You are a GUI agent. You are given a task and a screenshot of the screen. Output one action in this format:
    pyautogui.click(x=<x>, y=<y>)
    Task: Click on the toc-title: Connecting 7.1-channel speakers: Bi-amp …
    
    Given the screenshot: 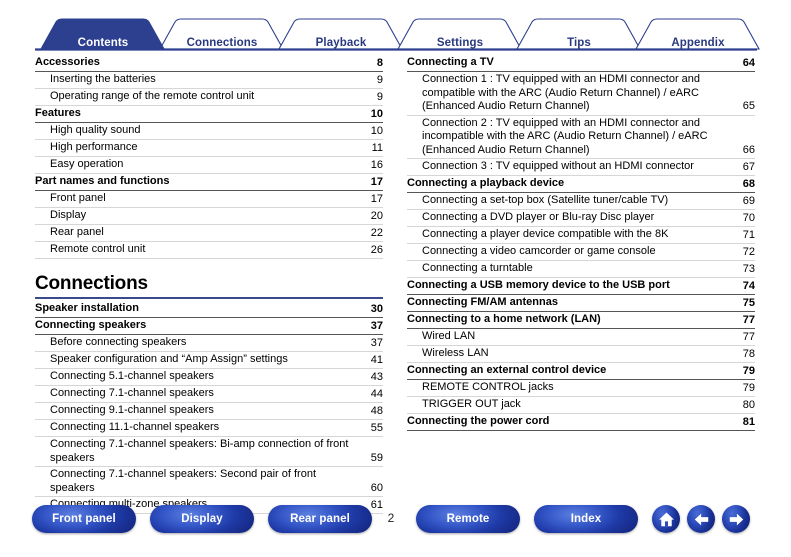 What is the action you would take?
    pyautogui.click(x=199, y=451)
    